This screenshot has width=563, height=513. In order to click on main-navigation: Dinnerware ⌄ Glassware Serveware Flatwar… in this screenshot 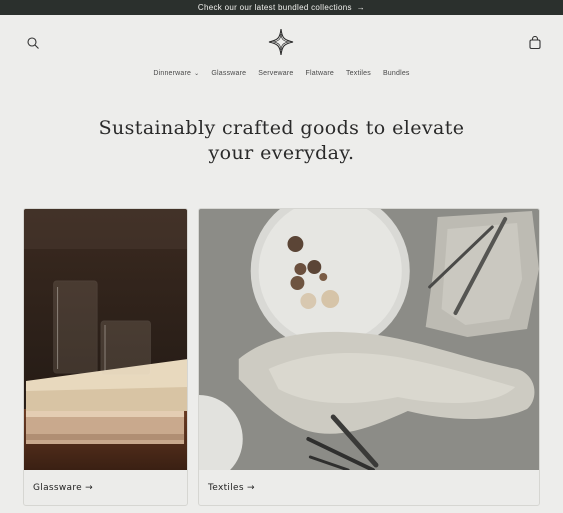, I will do `click(281, 73)`.